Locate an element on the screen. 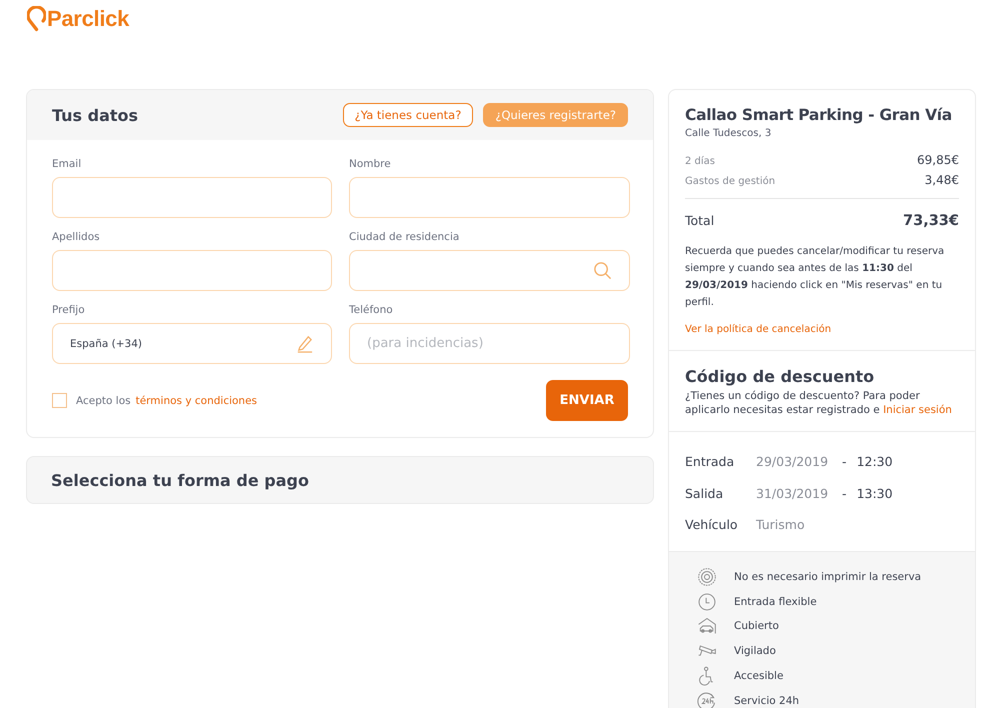 Image resolution: width=1000 pixels, height=708 pixels. feature-label: Vigilado is located at coordinates (755, 651).